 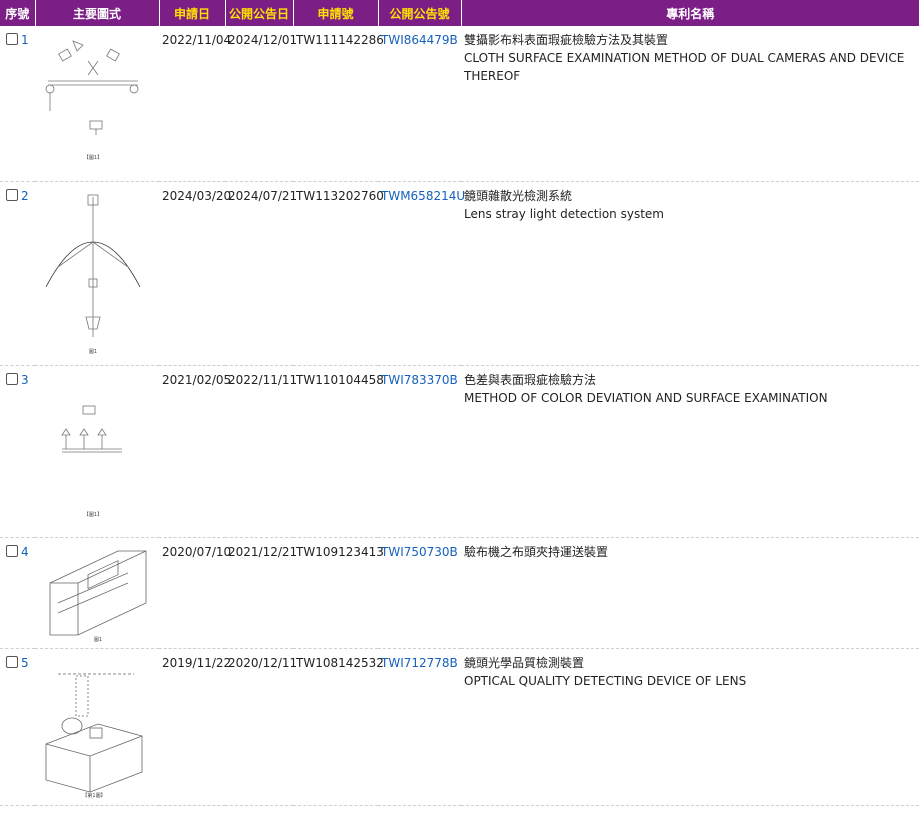 What do you see at coordinates (566, 40) in the screenshot?
I see `title-zh: 雙攝影布料表面瑕疵檢驗方法及其裝置` at bounding box center [566, 40].